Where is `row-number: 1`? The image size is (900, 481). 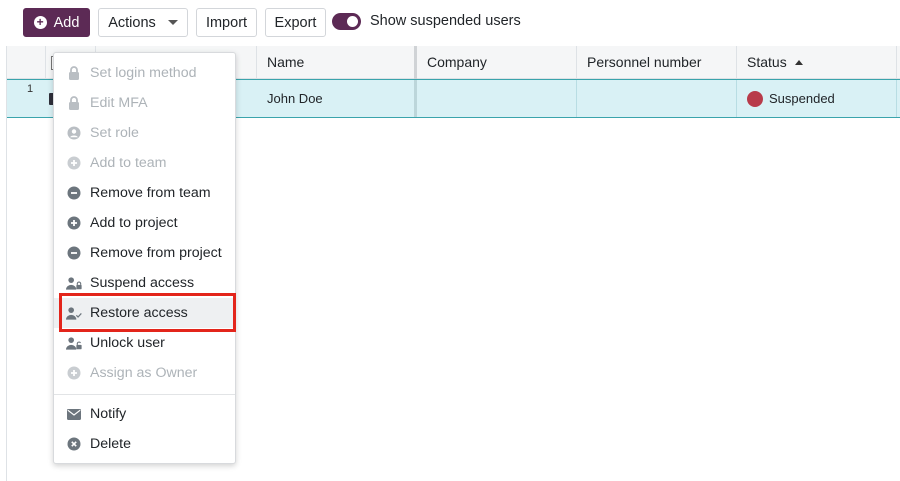 row-number: 1 is located at coordinates (30, 89).